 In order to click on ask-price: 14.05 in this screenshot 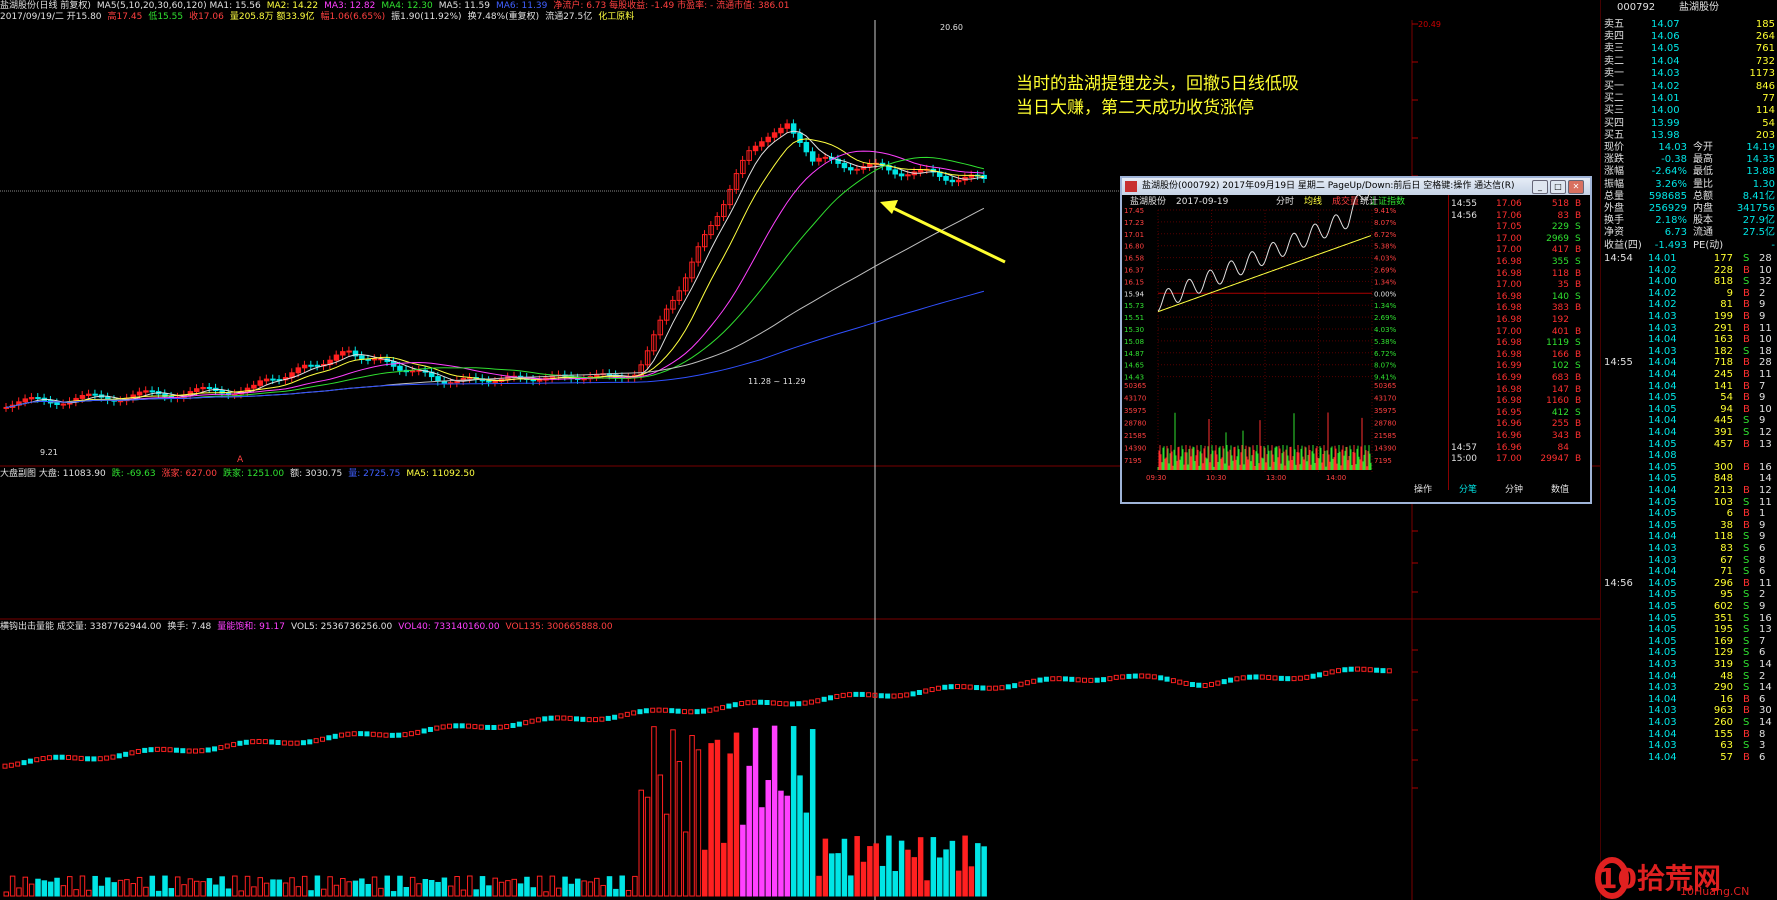, I will do `click(1665, 49)`.